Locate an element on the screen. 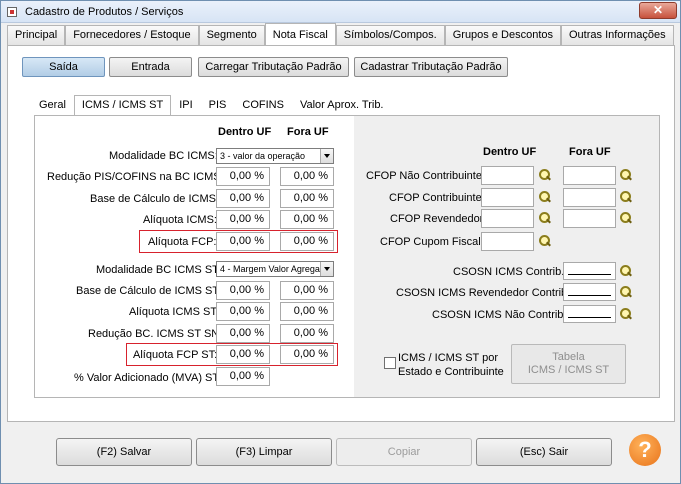  title-bar: Cadastro de Produtos / Serviços ✕ is located at coordinates (340, 12).